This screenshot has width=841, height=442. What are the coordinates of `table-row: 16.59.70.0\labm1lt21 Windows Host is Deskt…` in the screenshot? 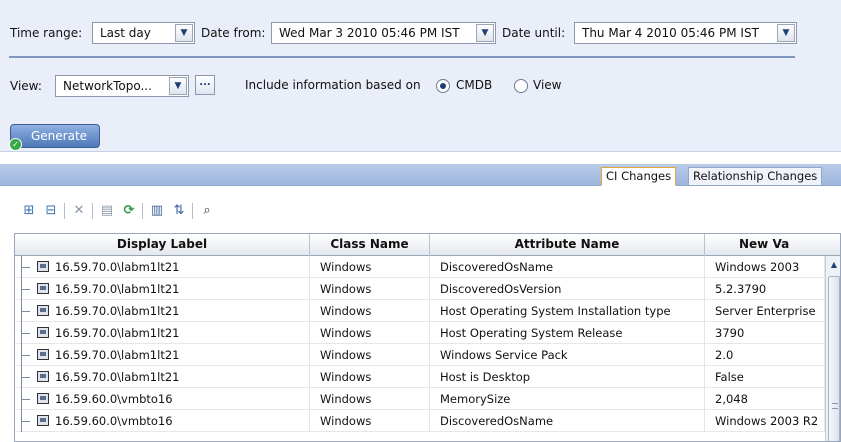 It's located at (420, 377).